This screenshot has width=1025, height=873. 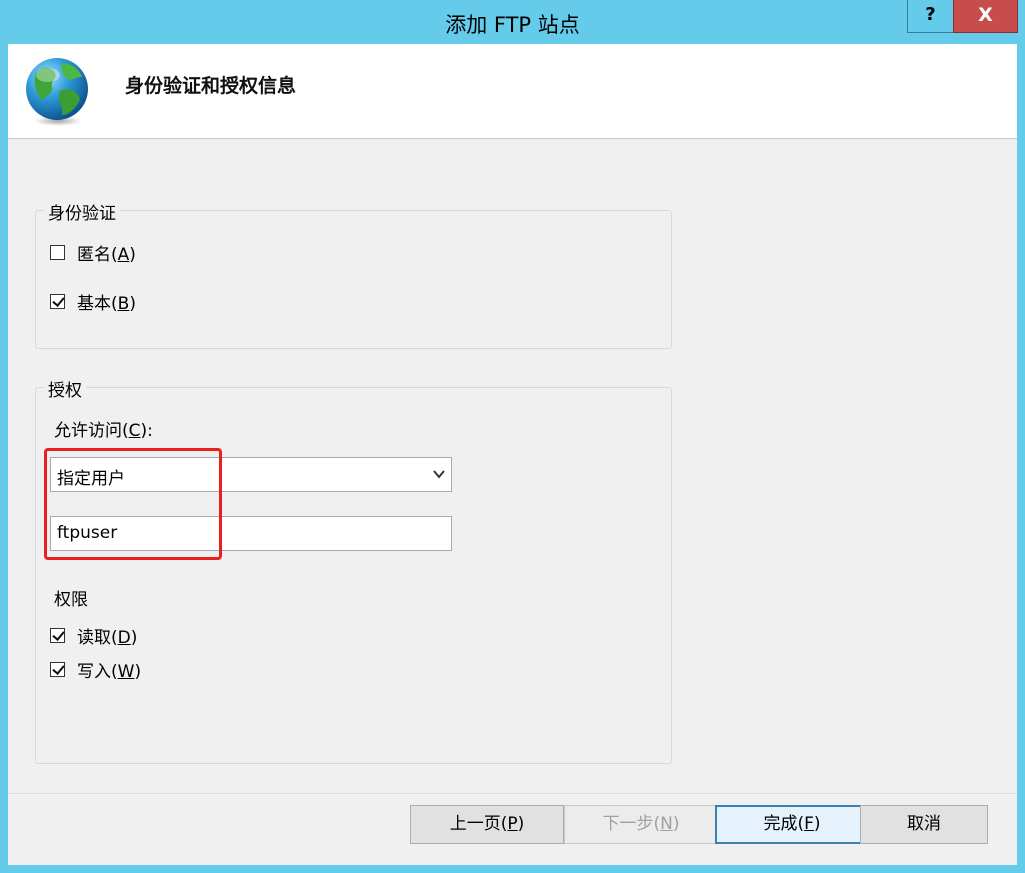 What do you see at coordinates (211, 86) in the screenshot?
I see `page-title: 身份验证和授权信息` at bounding box center [211, 86].